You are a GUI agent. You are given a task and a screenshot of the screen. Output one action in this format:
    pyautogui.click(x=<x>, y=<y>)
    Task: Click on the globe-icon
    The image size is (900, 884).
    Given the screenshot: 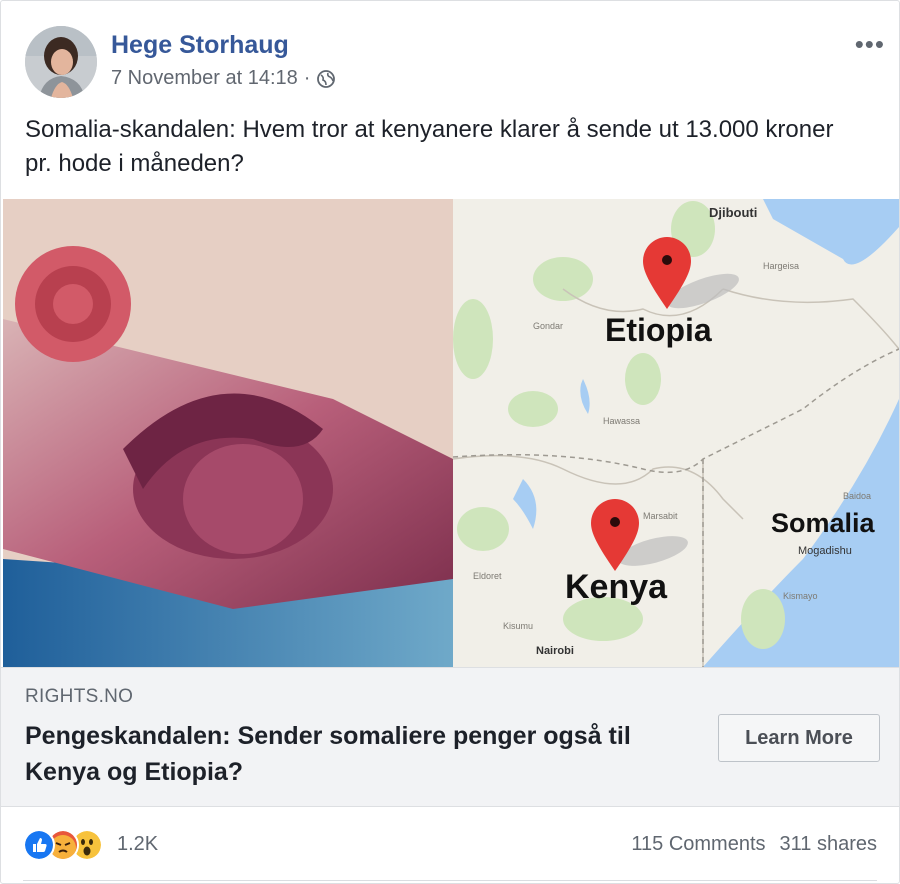 What is the action you would take?
    pyautogui.click(x=326, y=79)
    